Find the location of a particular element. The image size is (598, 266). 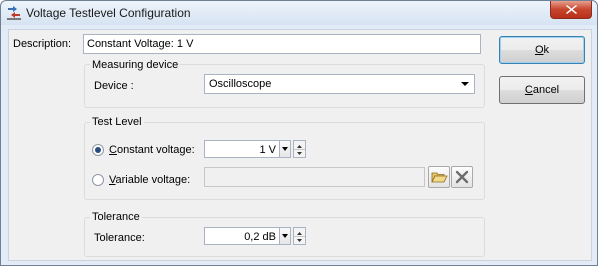

variable-voltage-input is located at coordinates (314, 177).